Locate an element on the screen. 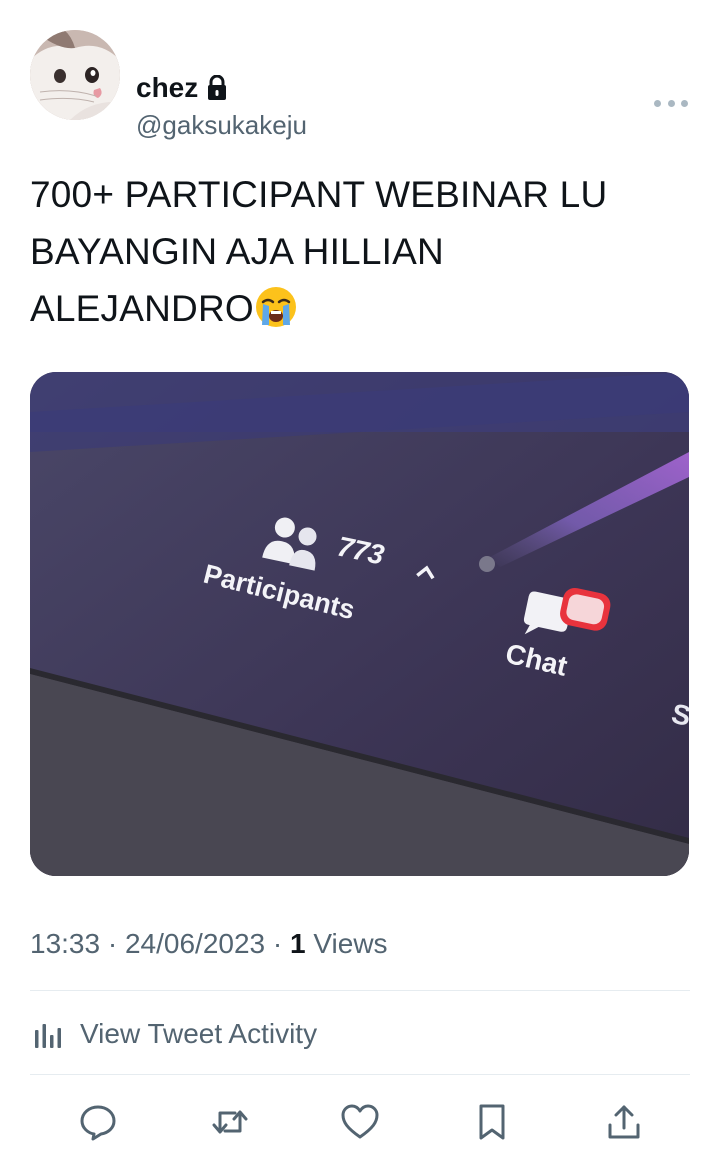  share-button is located at coordinates (624, 1122).